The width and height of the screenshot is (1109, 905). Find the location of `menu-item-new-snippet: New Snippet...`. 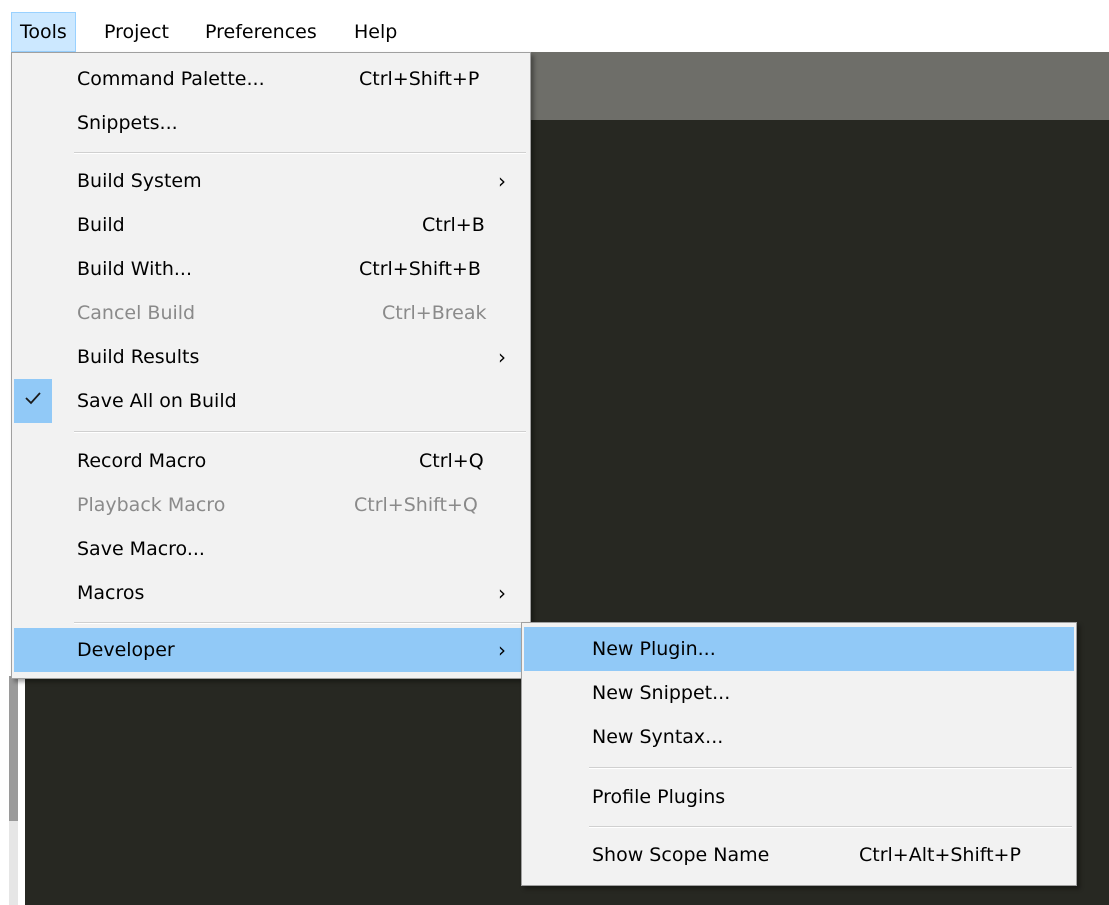

menu-item-new-snippet: New Snippet... is located at coordinates (799, 693).